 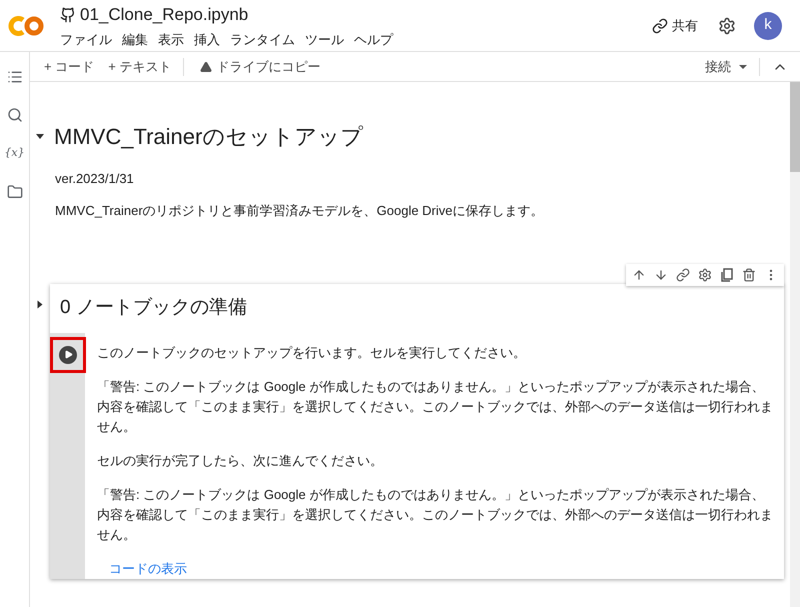 I want to click on variables-icon: {x}, so click(x=14, y=153).